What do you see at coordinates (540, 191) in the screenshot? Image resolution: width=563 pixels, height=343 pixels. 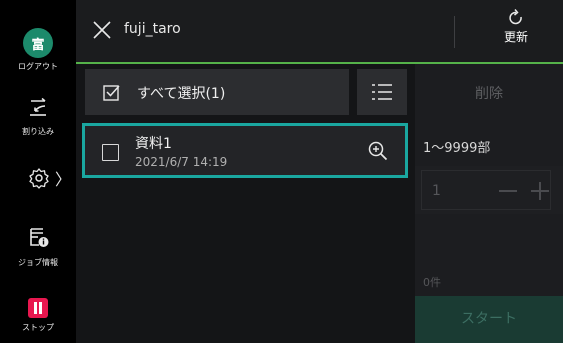 I see `increment-button` at bounding box center [540, 191].